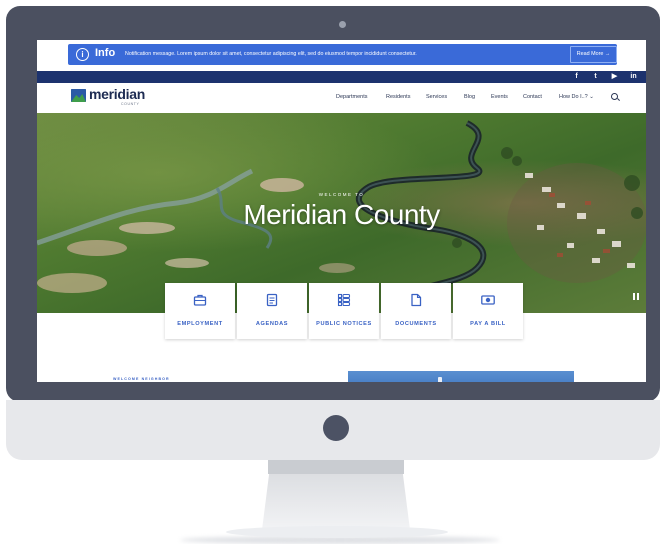 This screenshot has height=544, width=660. I want to click on quick-link-public-notices: PUBLIC NOTICES, so click(344, 311).